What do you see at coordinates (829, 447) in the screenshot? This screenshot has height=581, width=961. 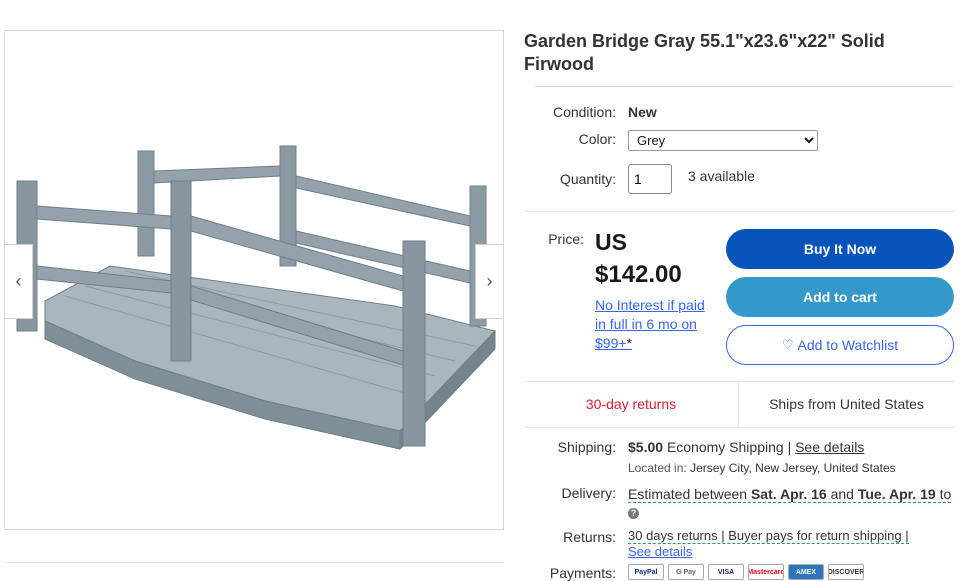 I see `shipping-see-details-link: See details` at bounding box center [829, 447].